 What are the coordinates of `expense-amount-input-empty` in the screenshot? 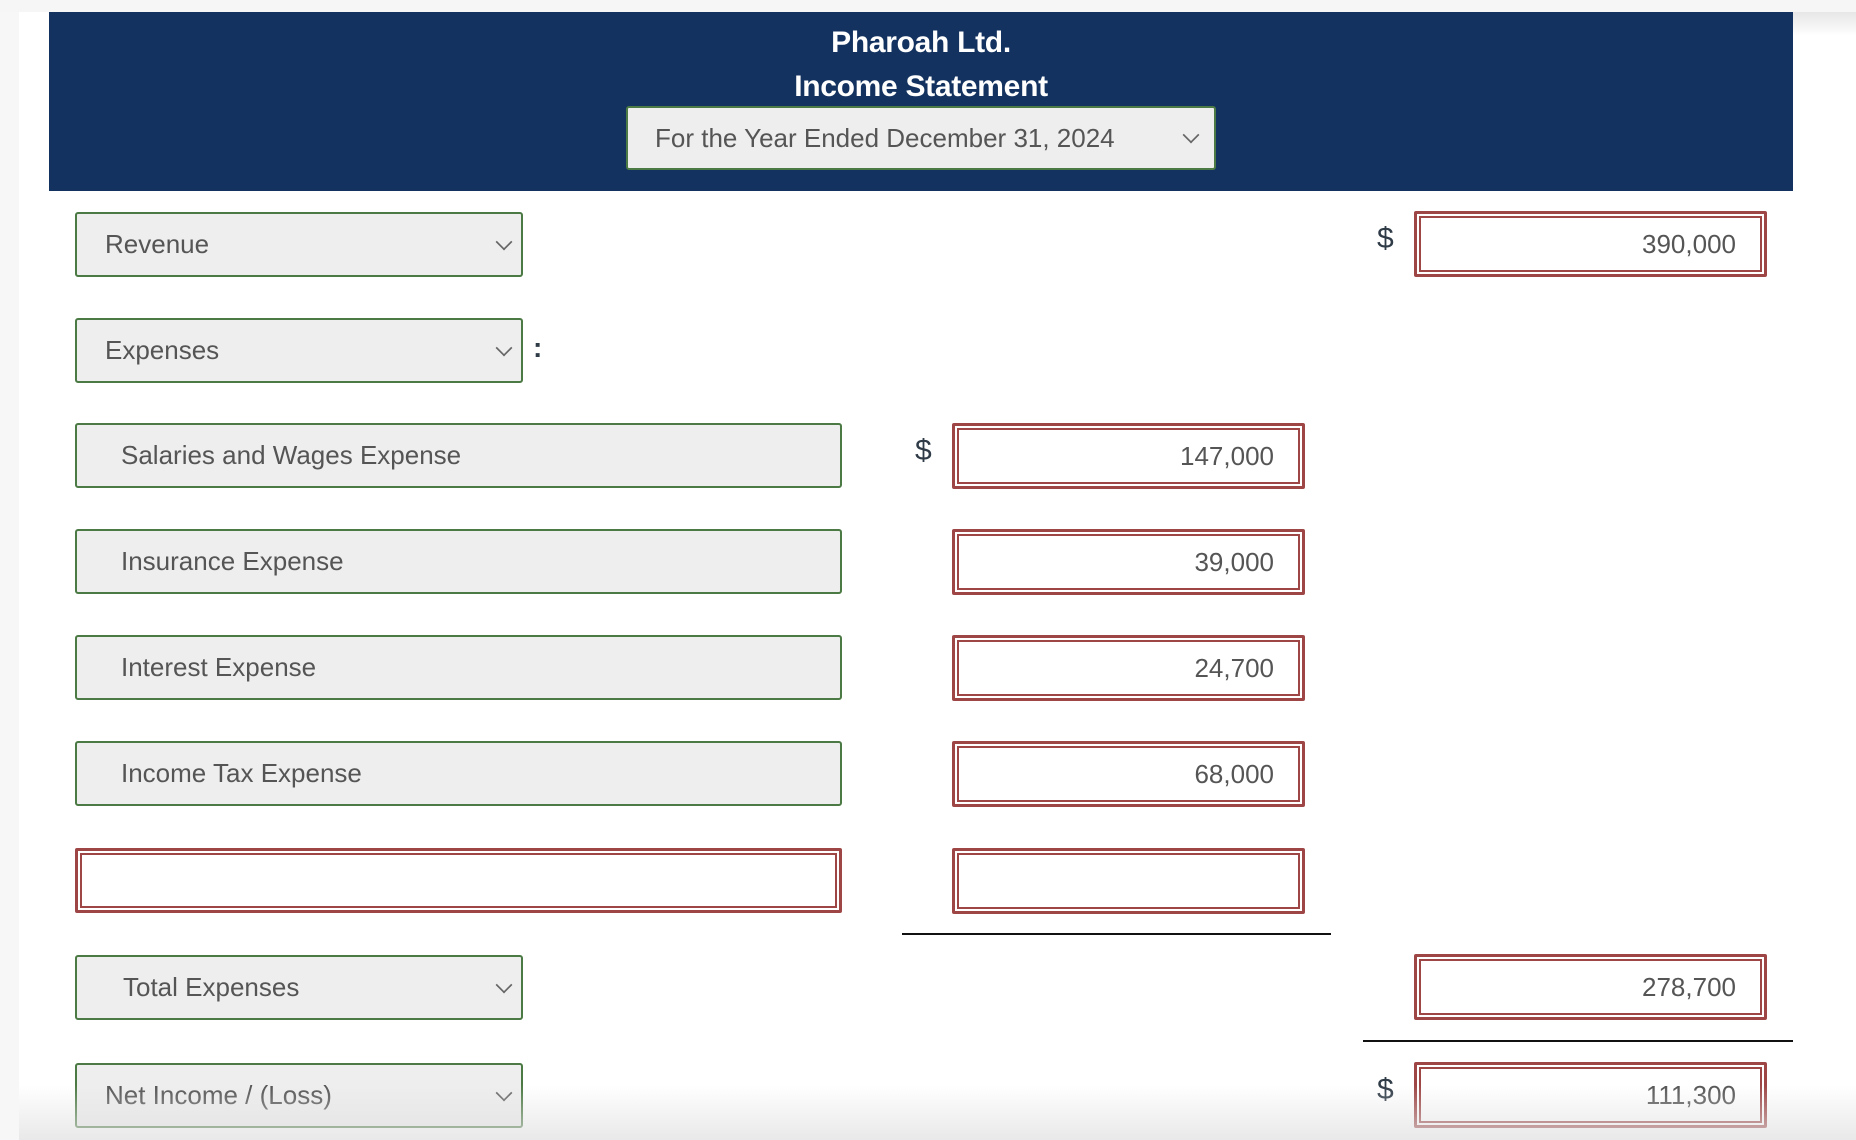 It's located at (1128, 881).